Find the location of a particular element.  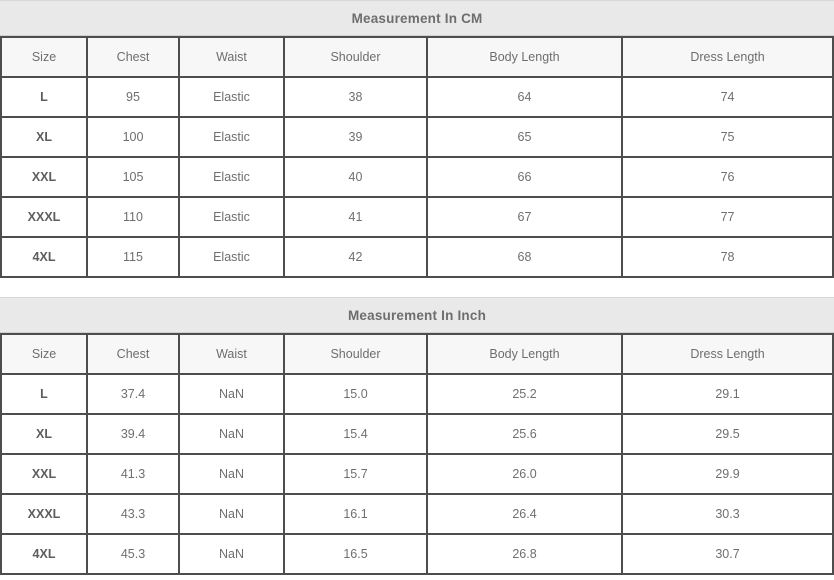

cell-dress-length: 74 is located at coordinates (728, 98).